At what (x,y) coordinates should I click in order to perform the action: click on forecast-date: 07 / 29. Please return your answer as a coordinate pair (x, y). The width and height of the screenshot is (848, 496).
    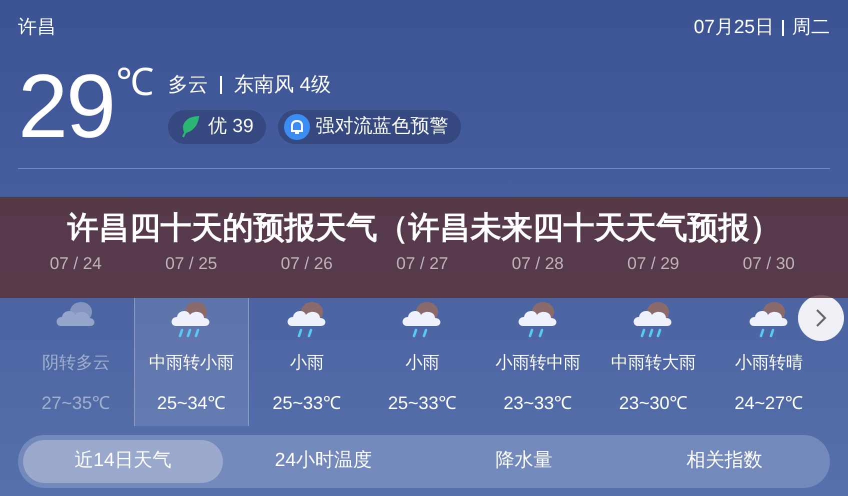
    Looking at the image, I should click on (653, 264).